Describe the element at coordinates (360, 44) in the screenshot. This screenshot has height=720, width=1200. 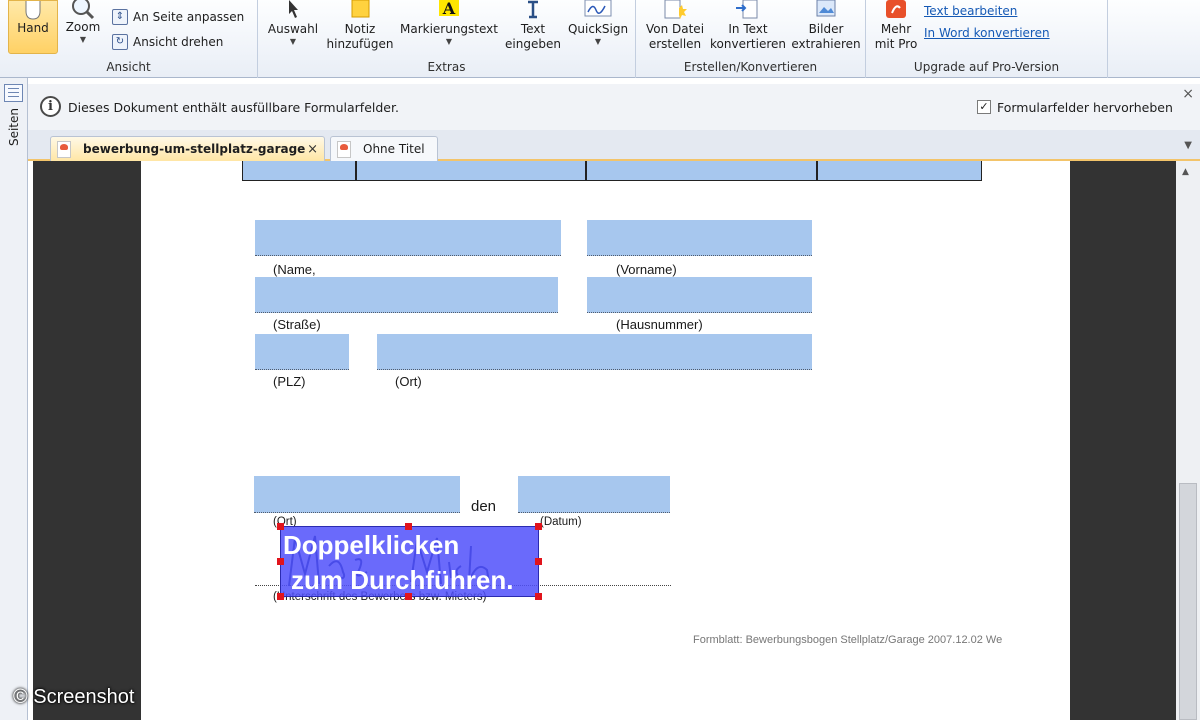
I see `add-note-label-2: hinzufügen` at that location.